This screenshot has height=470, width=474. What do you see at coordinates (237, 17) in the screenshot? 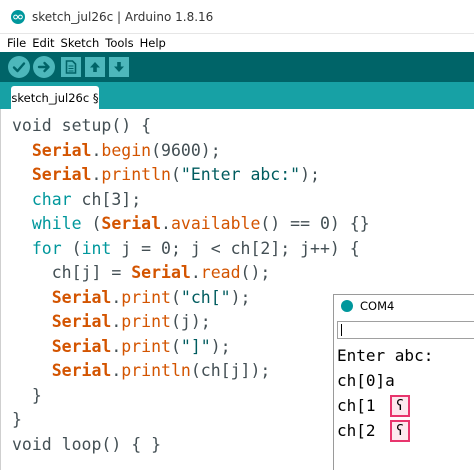
I see `title-bar: sketch_jul26c | Arduino 1.8.16` at bounding box center [237, 17].